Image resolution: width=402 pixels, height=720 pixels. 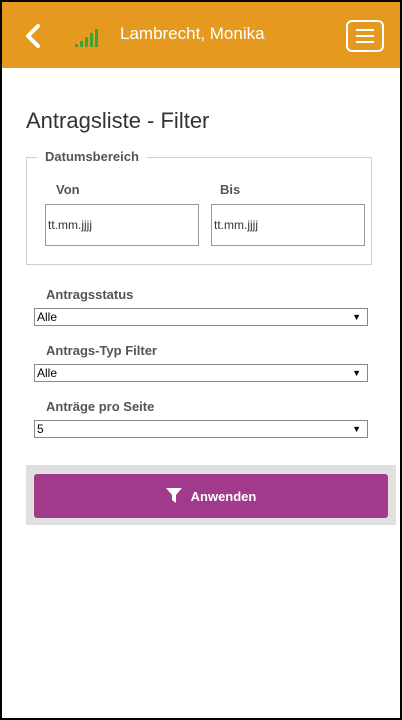 I want to click on chevron-left-icon, so click(x=33, y=36).